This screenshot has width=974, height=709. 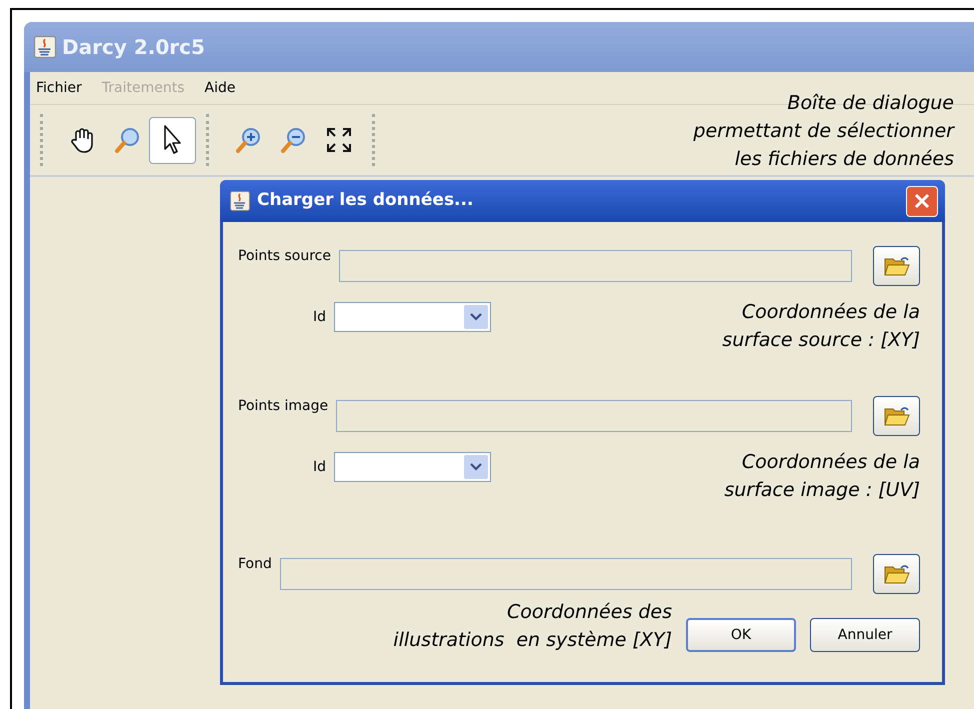 I want to click on menu-item: Fichier, so click(x=59, y=88).